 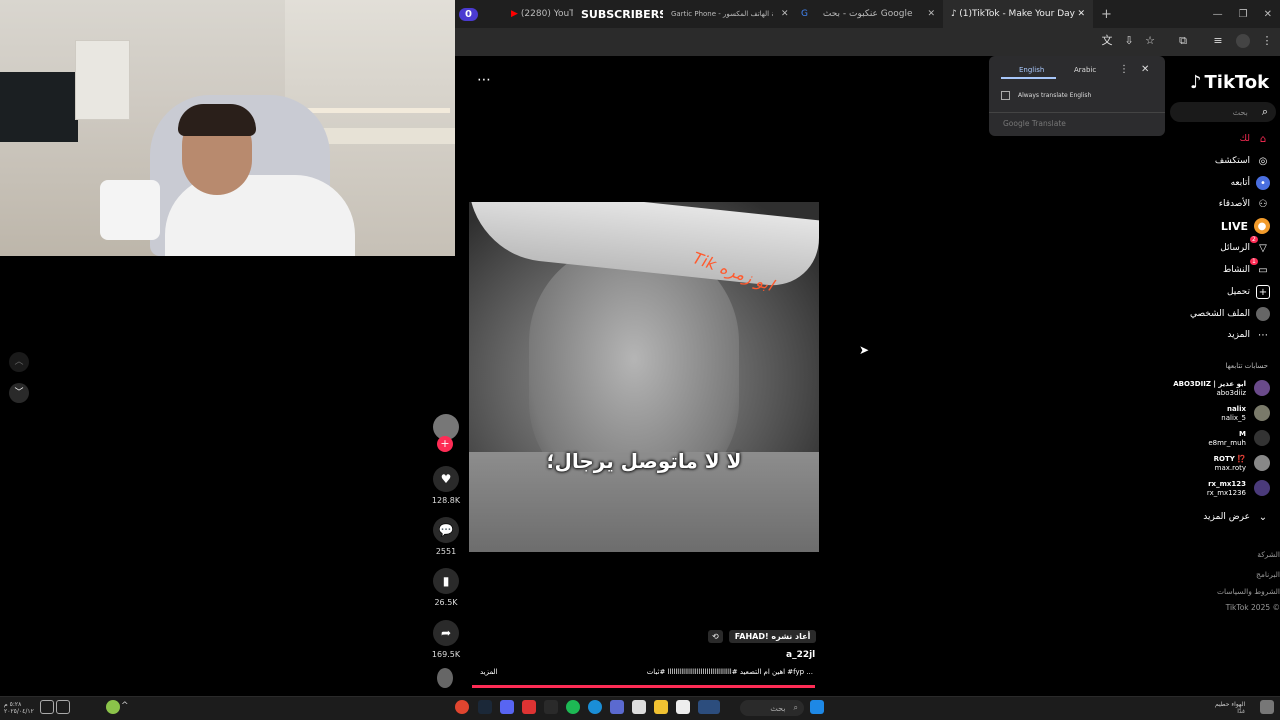 I want to click on following-icon: •, so click(x=1263, y=183).